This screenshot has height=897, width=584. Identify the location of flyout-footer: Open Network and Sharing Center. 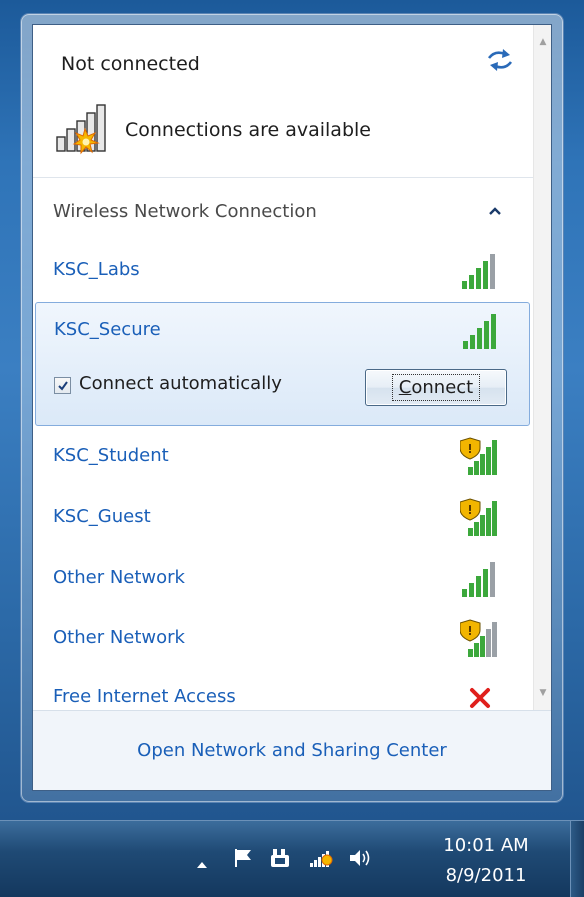
(292, 750).